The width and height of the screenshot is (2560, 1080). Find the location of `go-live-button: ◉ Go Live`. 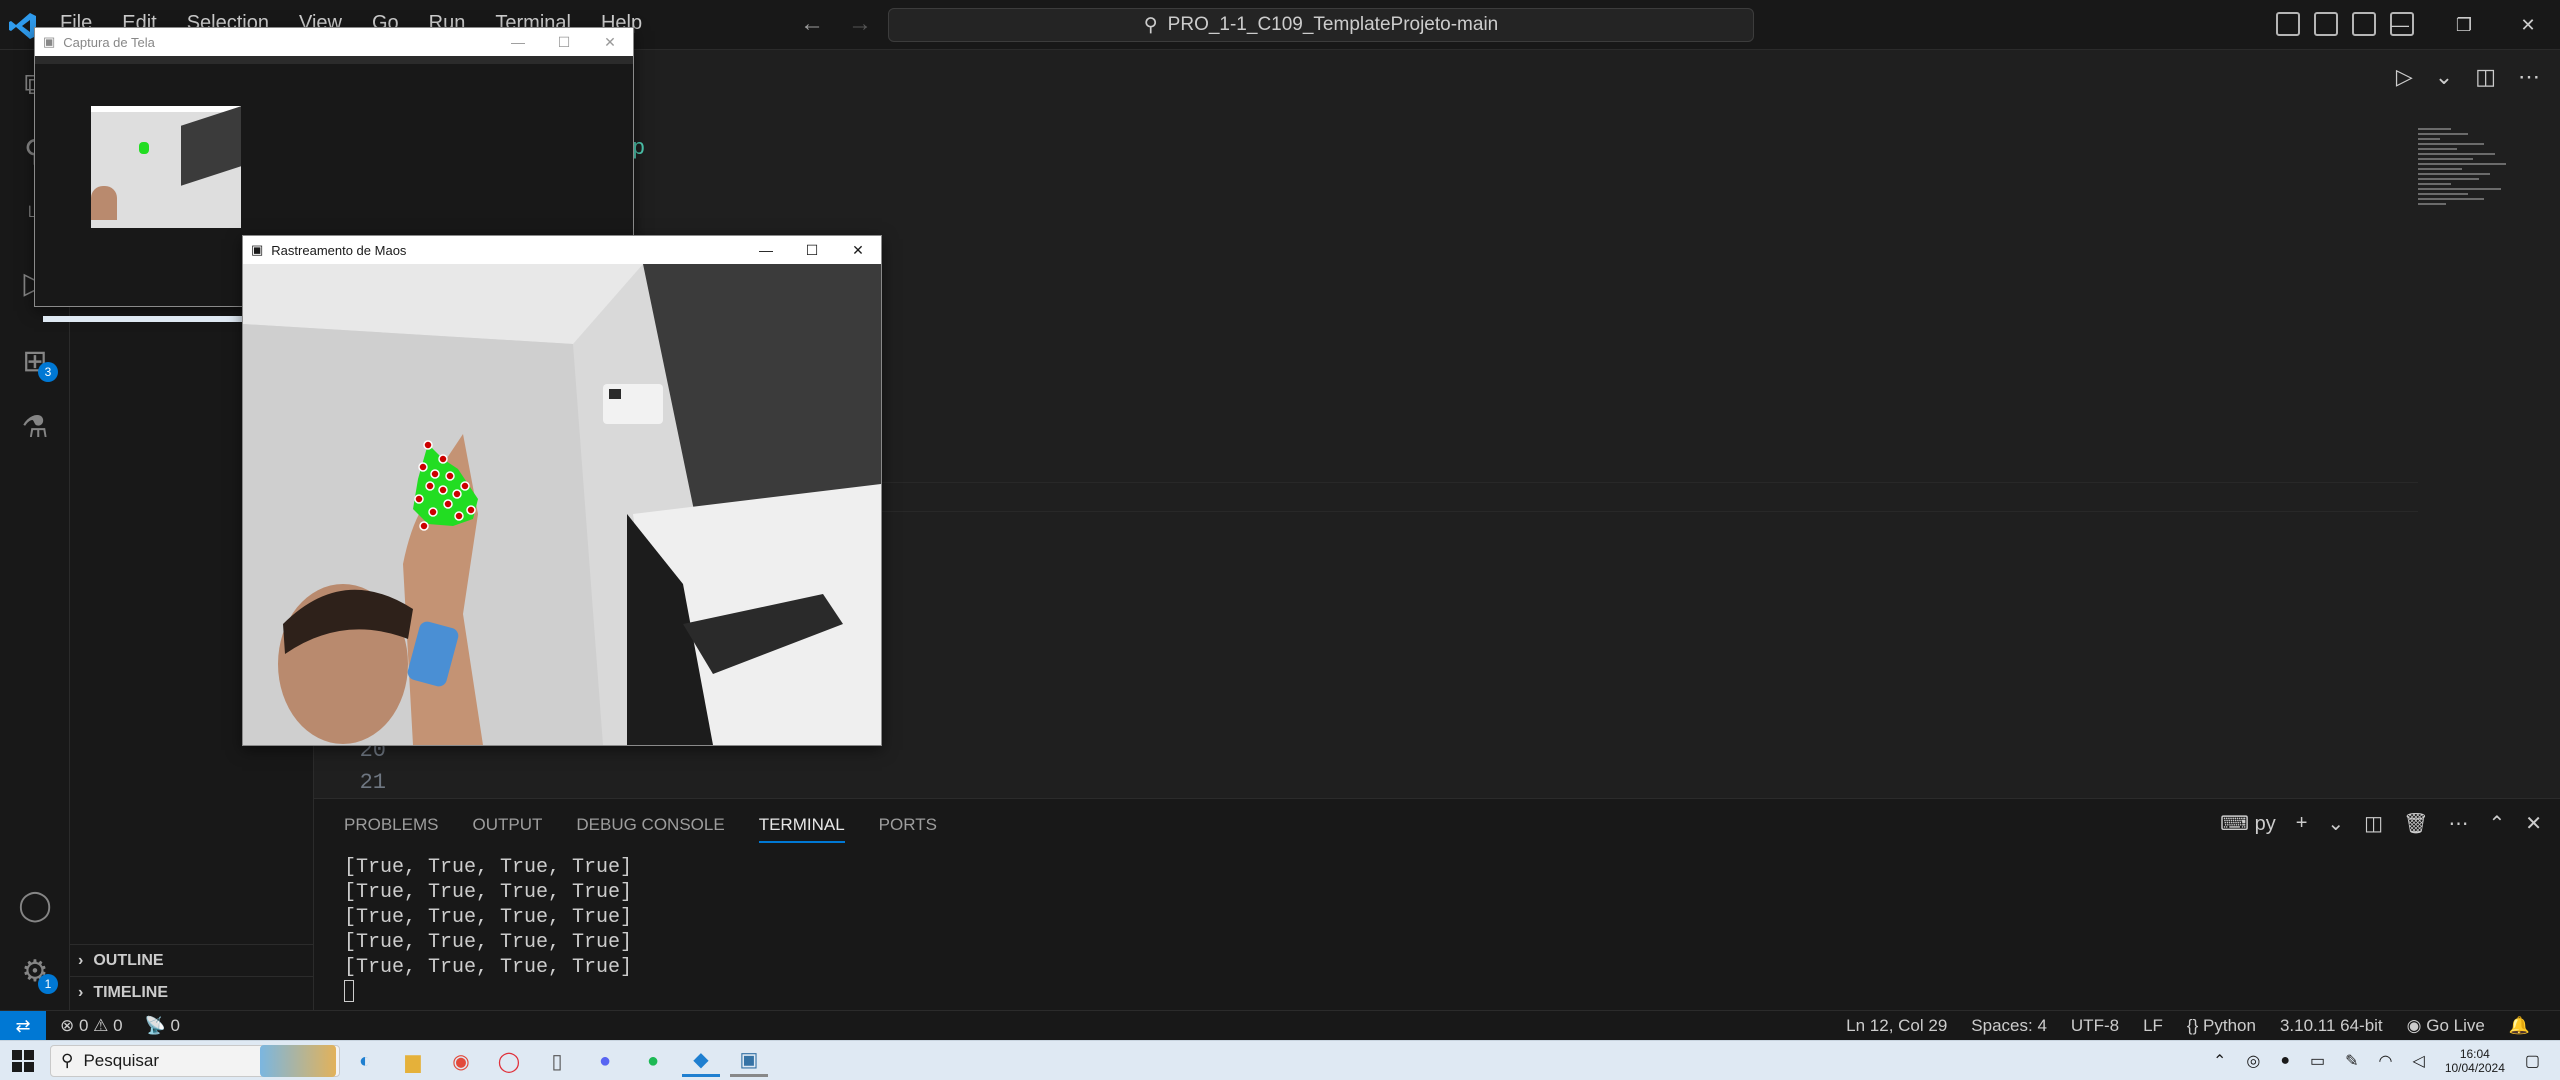

go-live-button: ◉ Go Live is located at coordinates (2446, 1026).